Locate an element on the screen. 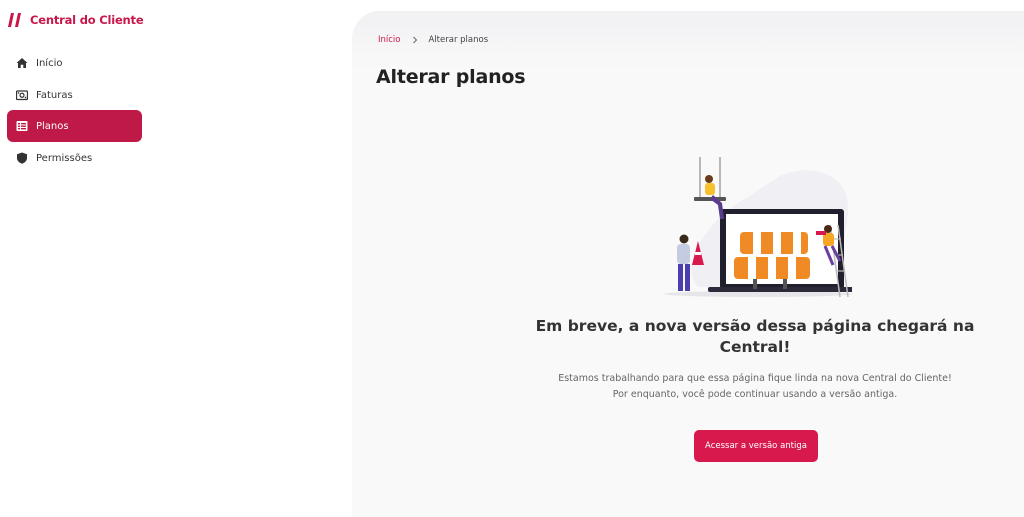  page-title: Alterar planos is located at coordinates (451, 77).